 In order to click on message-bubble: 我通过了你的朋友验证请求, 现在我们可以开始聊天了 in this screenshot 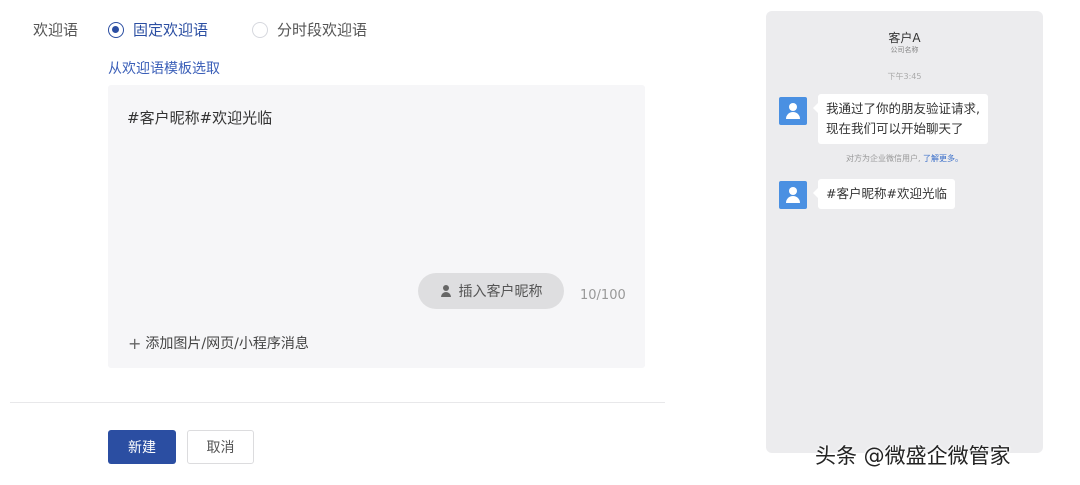, I will do `click(900, 119)`.